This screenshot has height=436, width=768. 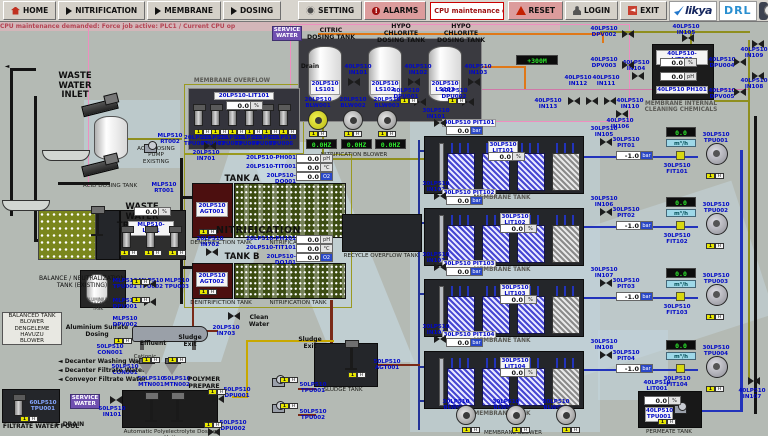 What do you see at coordinates (763, 10) in the screenshot?
I see `clock-icon` at bounding box center [763, 10].